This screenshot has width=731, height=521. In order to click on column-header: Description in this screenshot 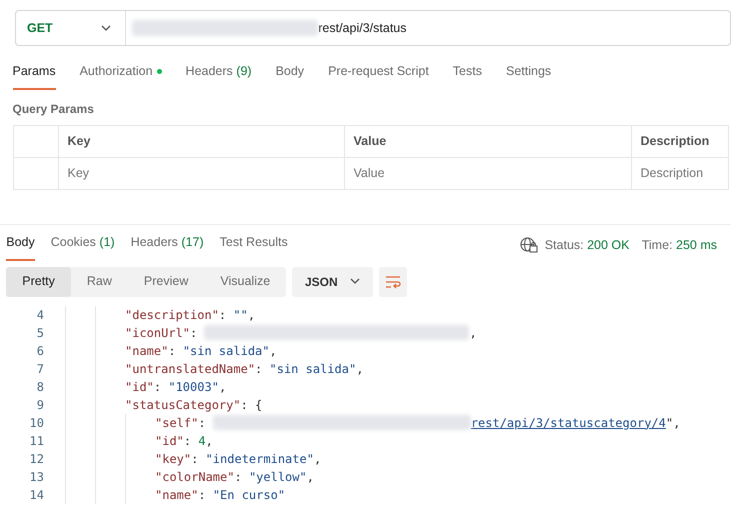, I will do `click(679, 141)`.